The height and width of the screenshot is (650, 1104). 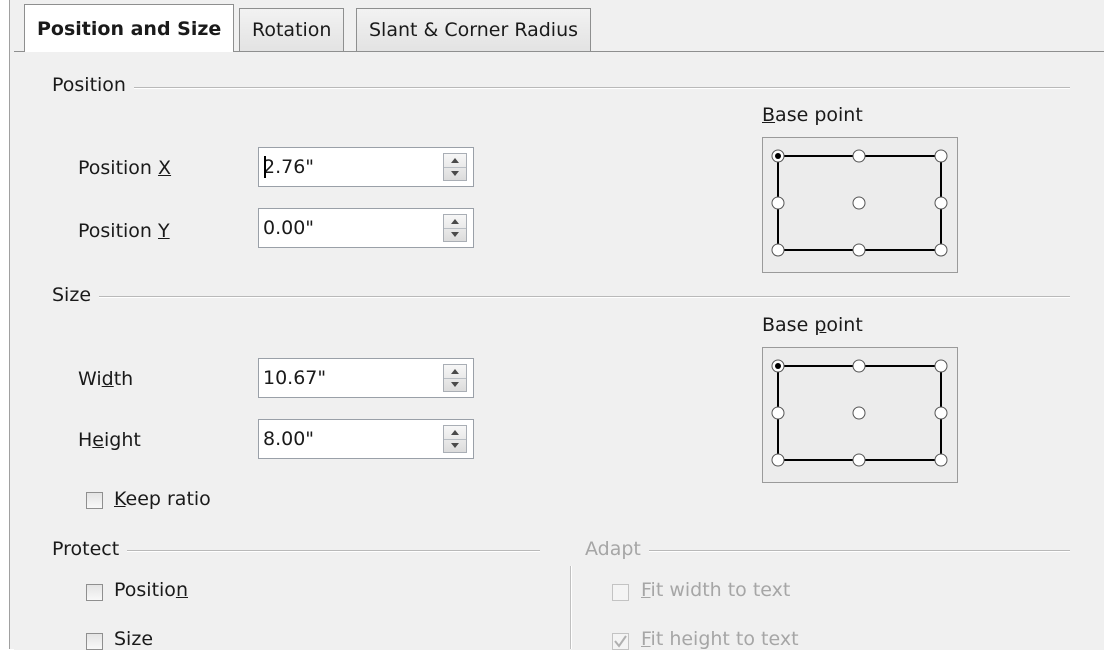 What do you see at coordinates (812, 325) in the screenshot?
I see `size-base-point-label: Base point` at bounding box center [812, 325].